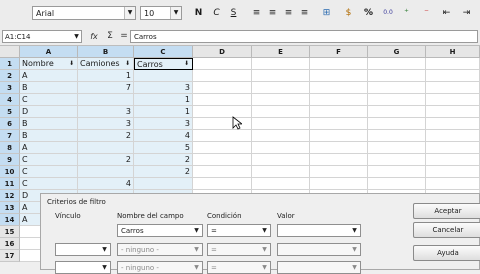  Describe the element at coordinates (10, 88) in the screenshot. I see `row-header: 3` at that location.